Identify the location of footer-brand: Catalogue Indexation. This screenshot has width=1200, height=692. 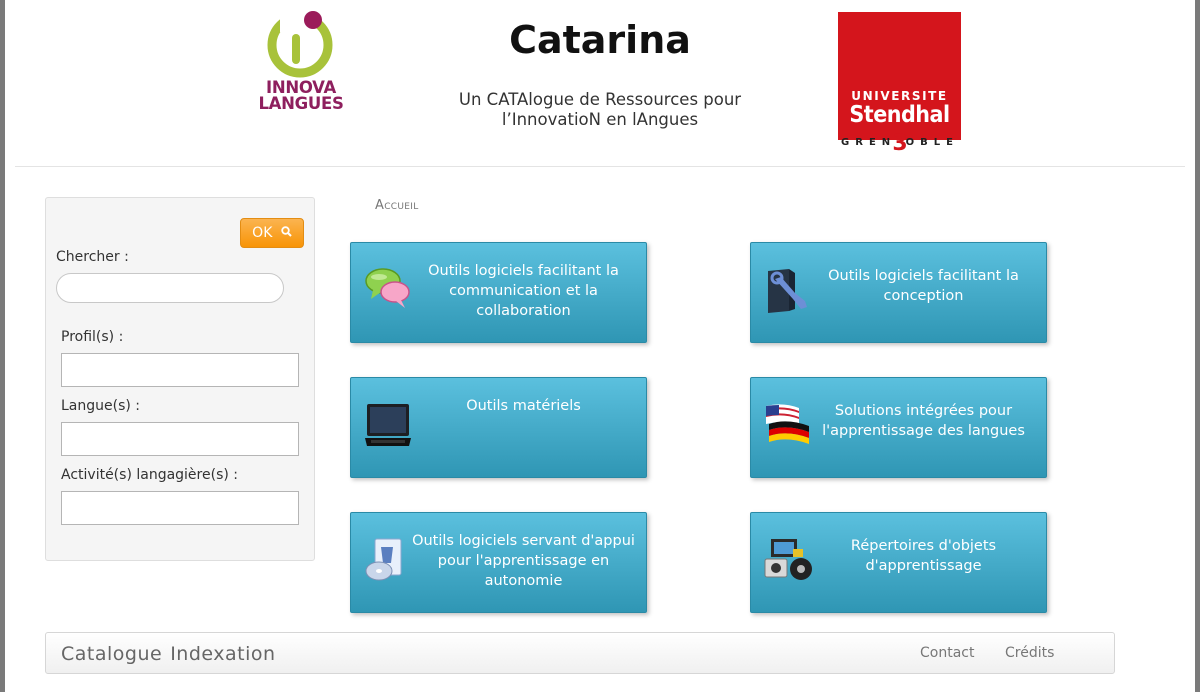
(172, 654).